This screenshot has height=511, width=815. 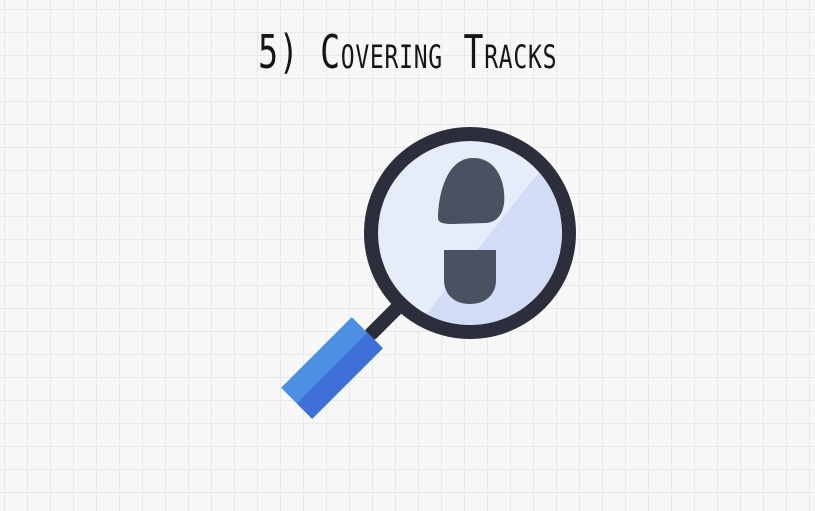 What do you see at coordinates (470, 277) in the screenshot?
I see `footprint-heel` at bounding box center [470, 277].